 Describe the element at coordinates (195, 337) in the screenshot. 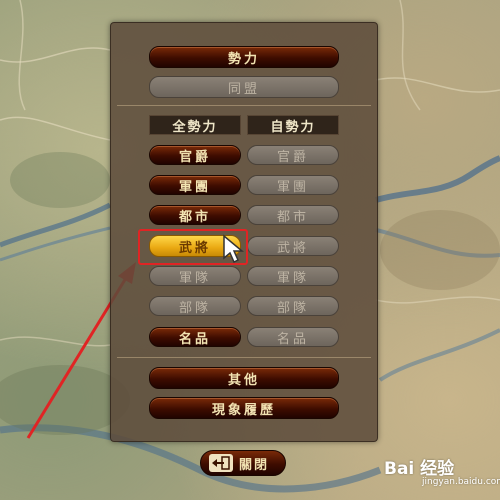

I see `all-treasures-button: 名品` at that location.